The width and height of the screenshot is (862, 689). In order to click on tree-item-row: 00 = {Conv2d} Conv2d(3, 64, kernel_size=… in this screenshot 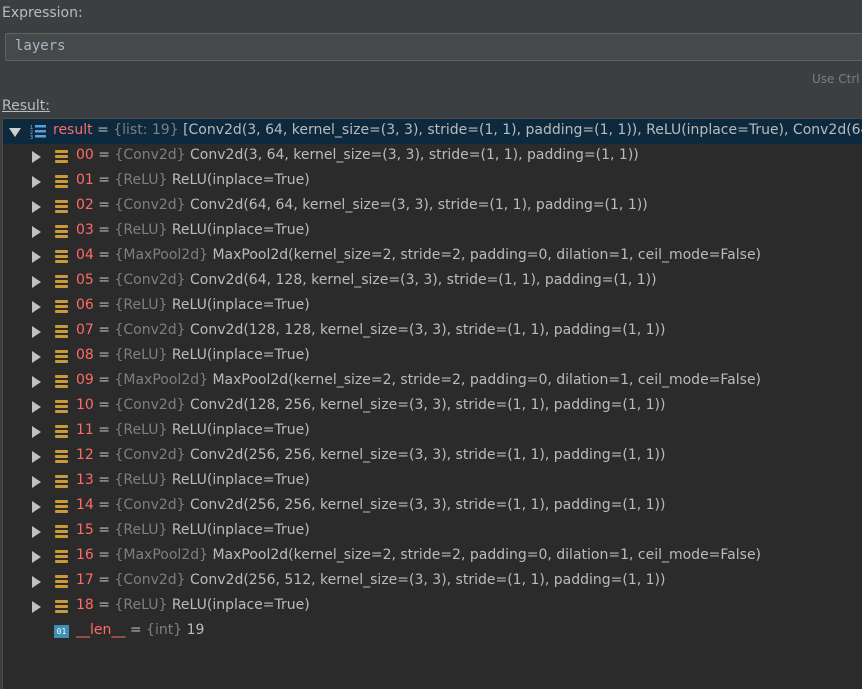, I will do `click(432, 156)`.